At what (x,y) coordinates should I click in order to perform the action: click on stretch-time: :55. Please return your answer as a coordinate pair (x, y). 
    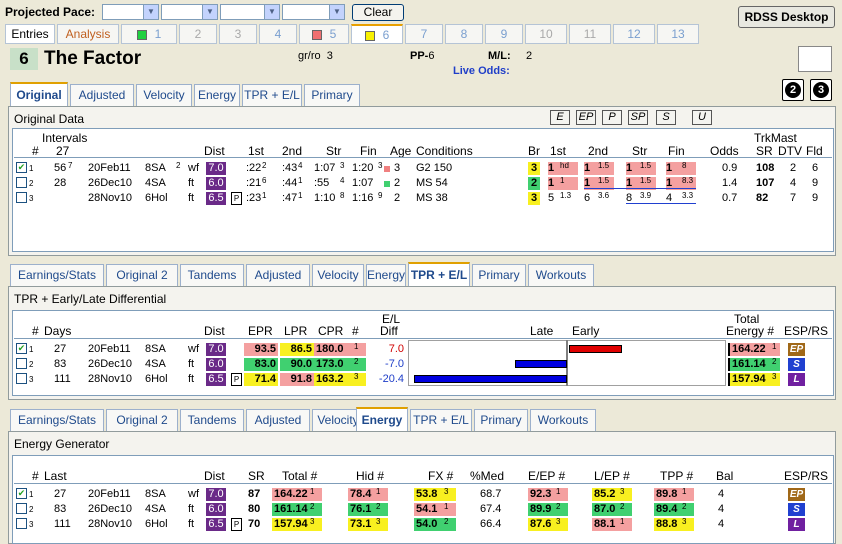
    Looking at the image, I should click on (322, 183).